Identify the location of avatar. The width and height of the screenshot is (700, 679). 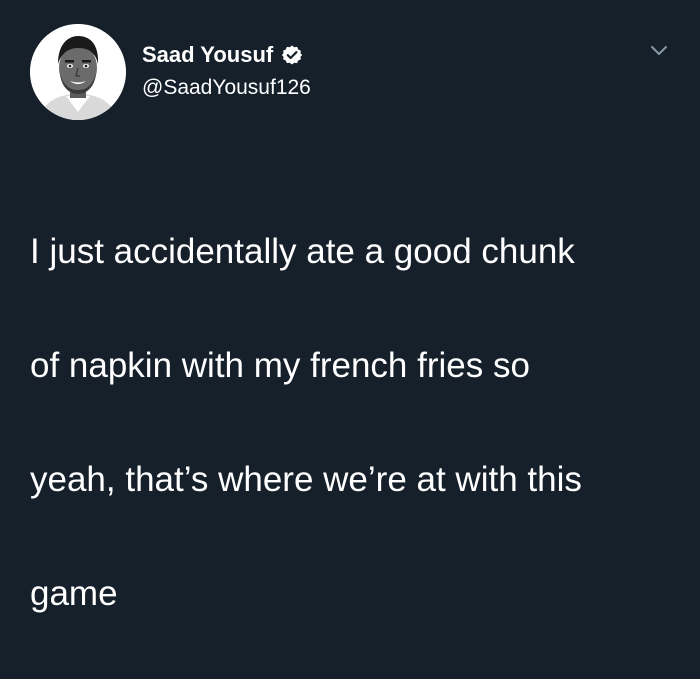
(78, 72).